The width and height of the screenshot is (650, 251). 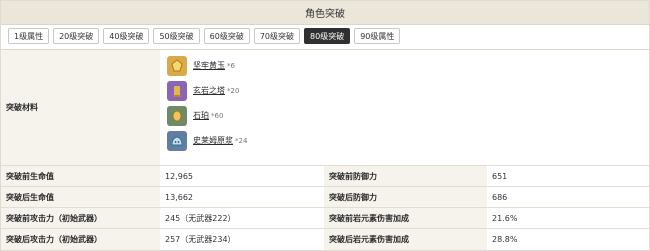 I want to click on stat-value: 686, so click(x=568, y=197).